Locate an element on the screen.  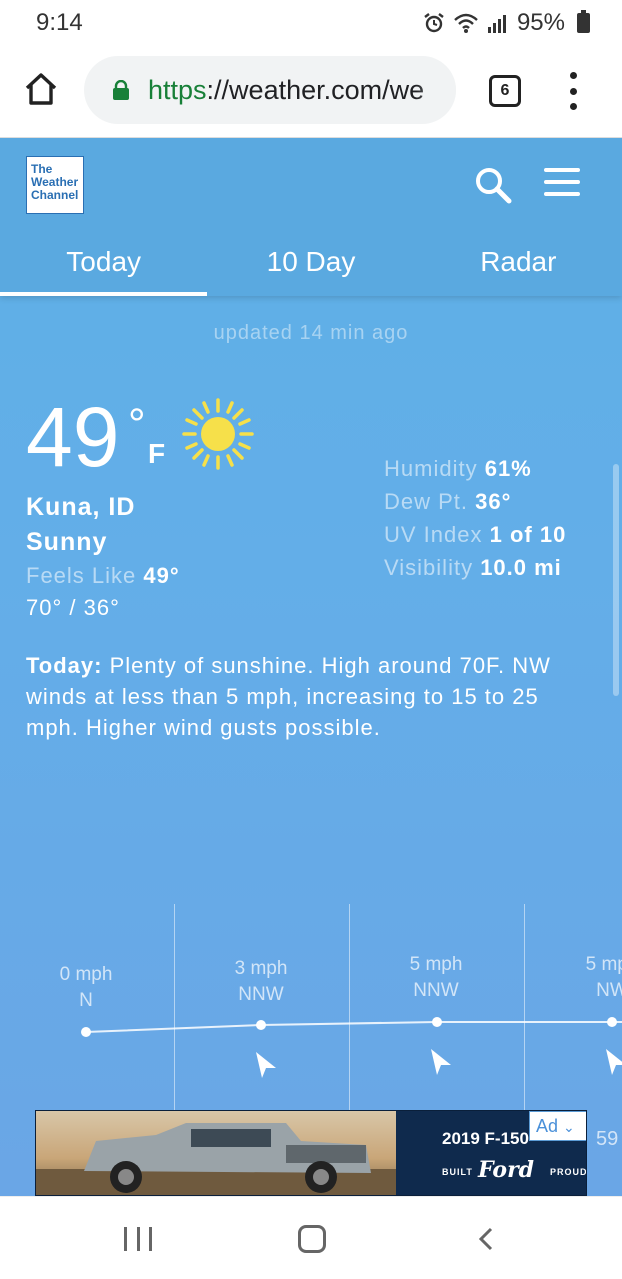
status-time: 9:14 is located at coordinates (59, 22).